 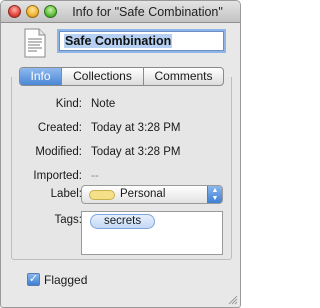 What do you see at coordinates (143, 194) in the screenshot?
I see `label-popup-value: Personal` at bounding box center [143, 194].